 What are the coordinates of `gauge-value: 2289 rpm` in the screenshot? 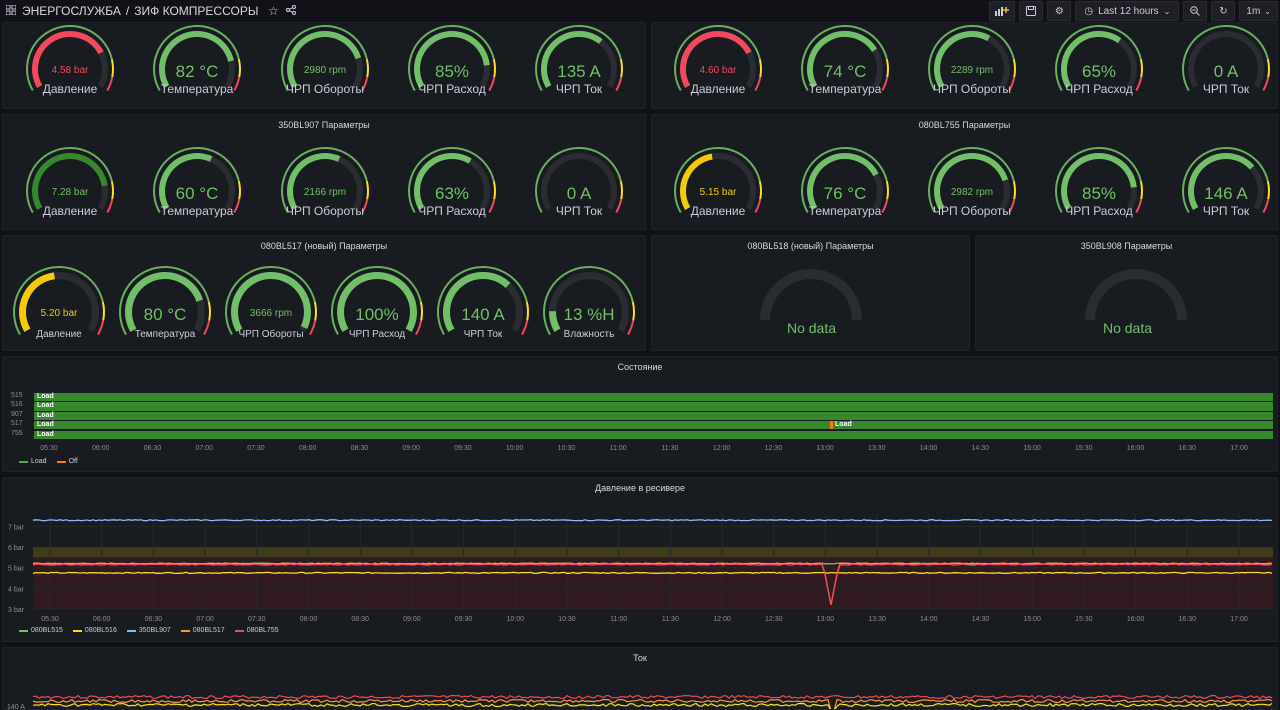 It's located at (972, 70).